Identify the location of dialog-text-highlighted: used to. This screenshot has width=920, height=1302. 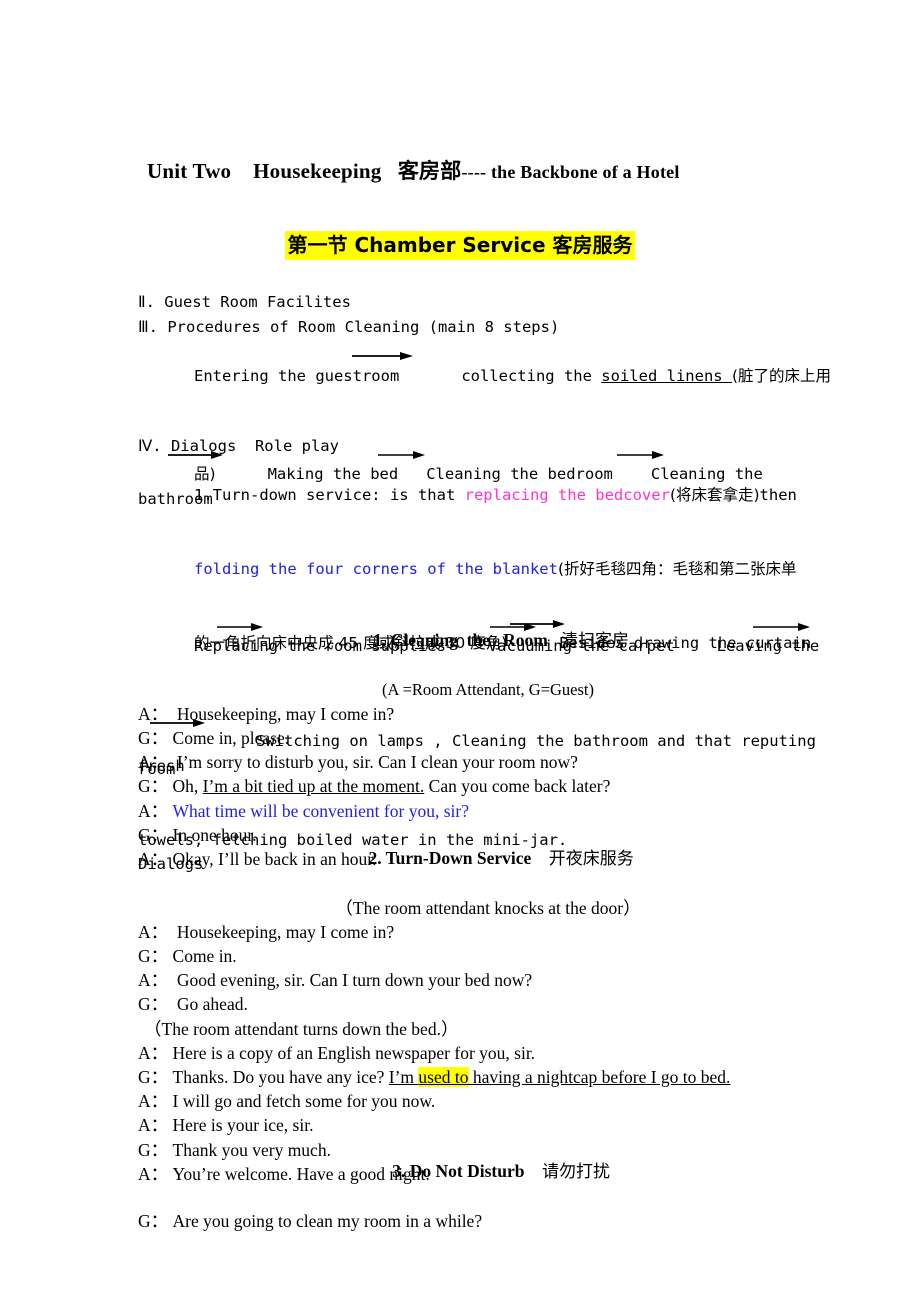
(443, 1077).